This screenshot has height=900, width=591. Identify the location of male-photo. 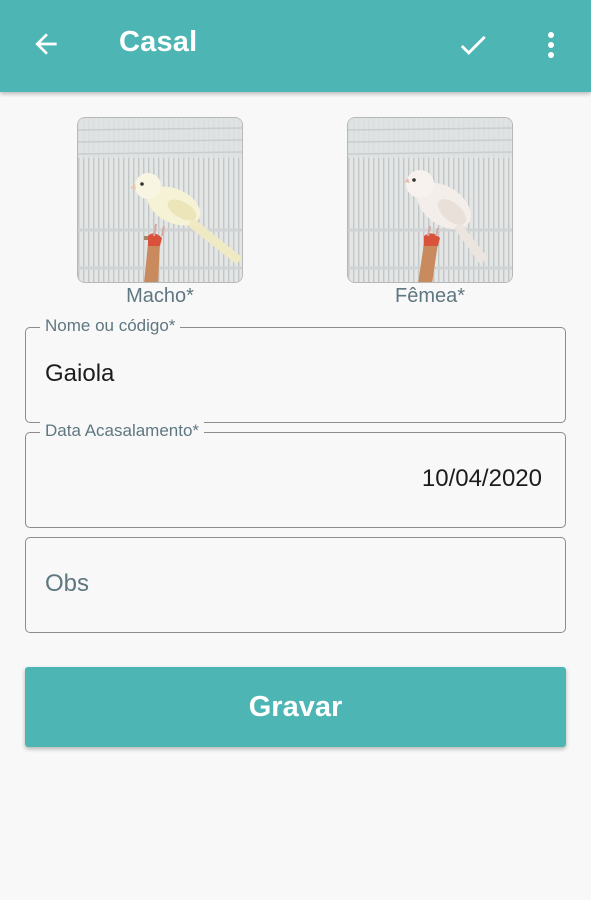
(160, 200).